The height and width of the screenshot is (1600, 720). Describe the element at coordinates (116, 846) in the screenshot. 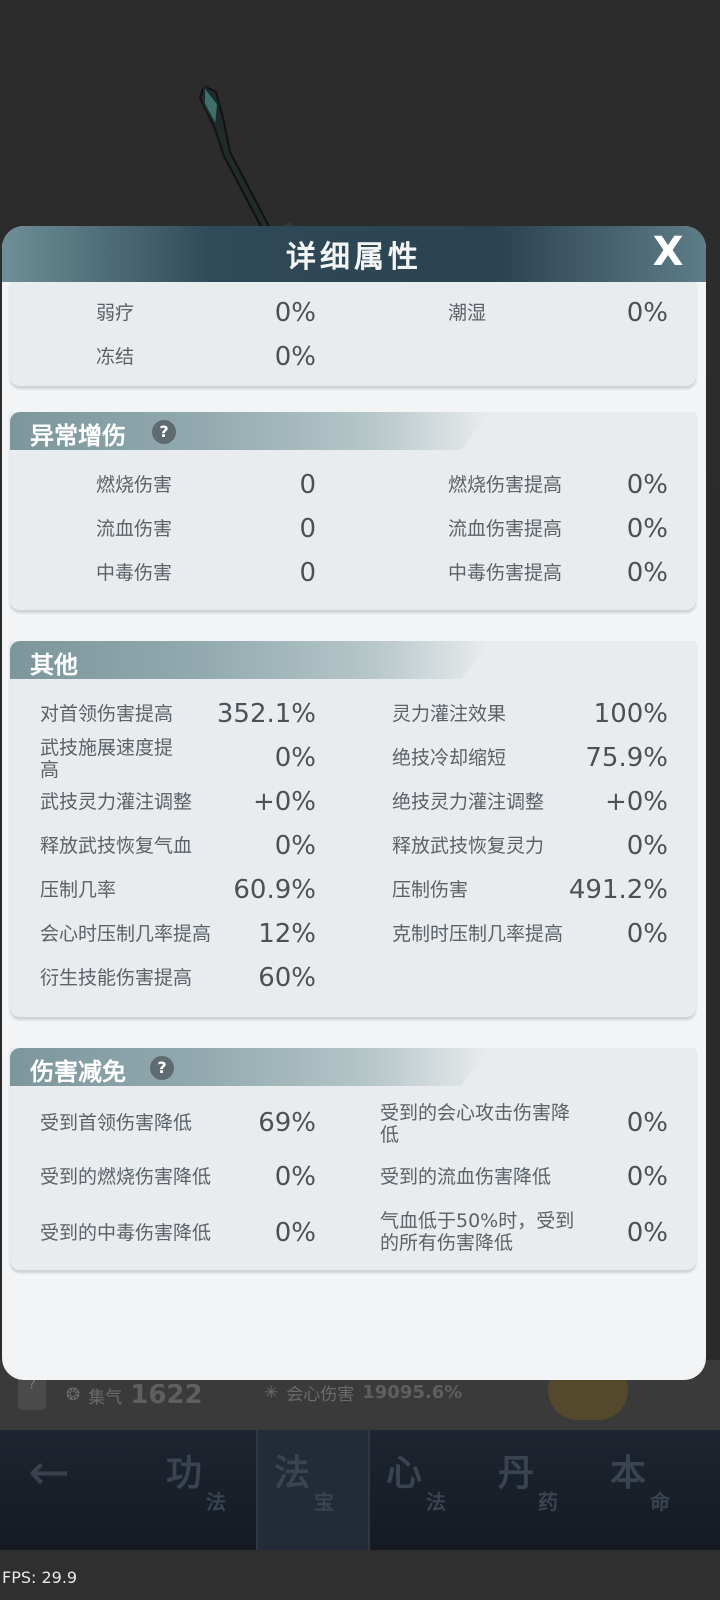

I see `attr-label: 释放武技恢复气血` at that location.